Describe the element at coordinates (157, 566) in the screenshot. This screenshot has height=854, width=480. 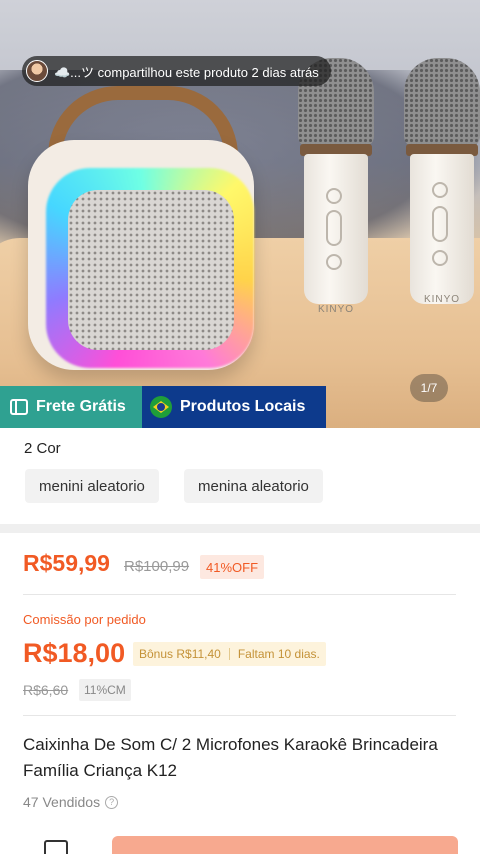
I see `original-price: R$100,99` at that location.